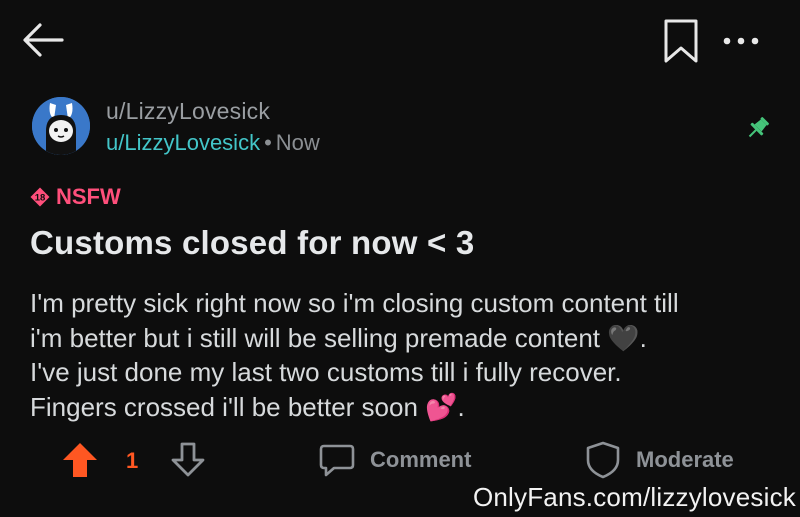 The height and width of the screenshot is (517, 800). I want to click on nsfw-18-icon: 18, so click(40, 197).